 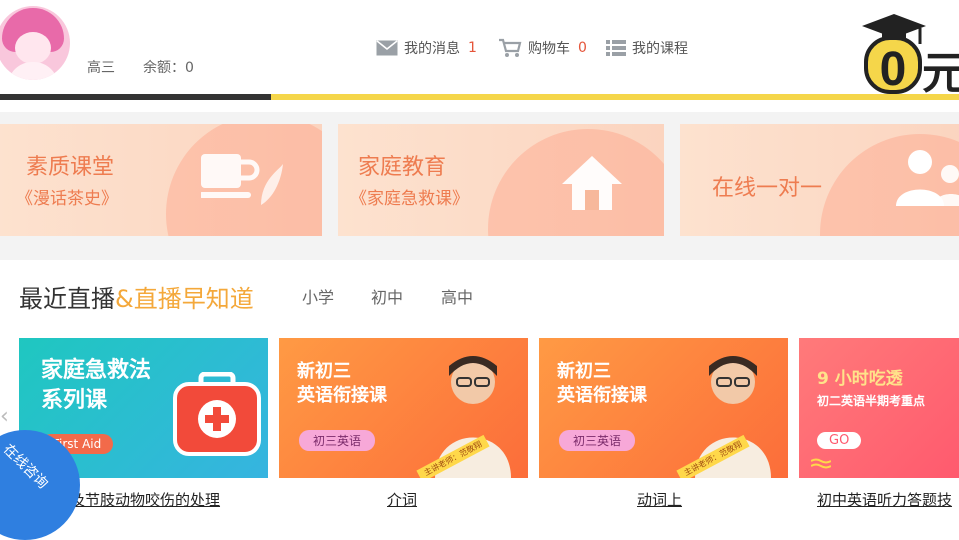 What do you see at coordinates (592, 183) in the screenshot?
I see `house-icon` at bounding box center [592, 183].